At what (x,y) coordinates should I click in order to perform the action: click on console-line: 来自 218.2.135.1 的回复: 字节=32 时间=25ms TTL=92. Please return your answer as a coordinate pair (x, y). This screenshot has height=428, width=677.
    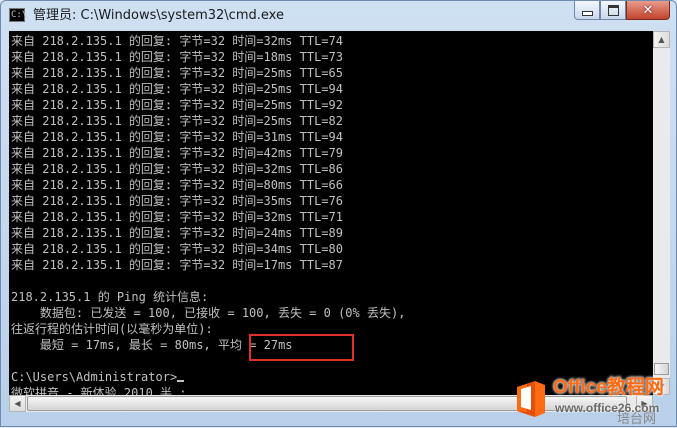
    Looking at the image, I should click on (177, 105).